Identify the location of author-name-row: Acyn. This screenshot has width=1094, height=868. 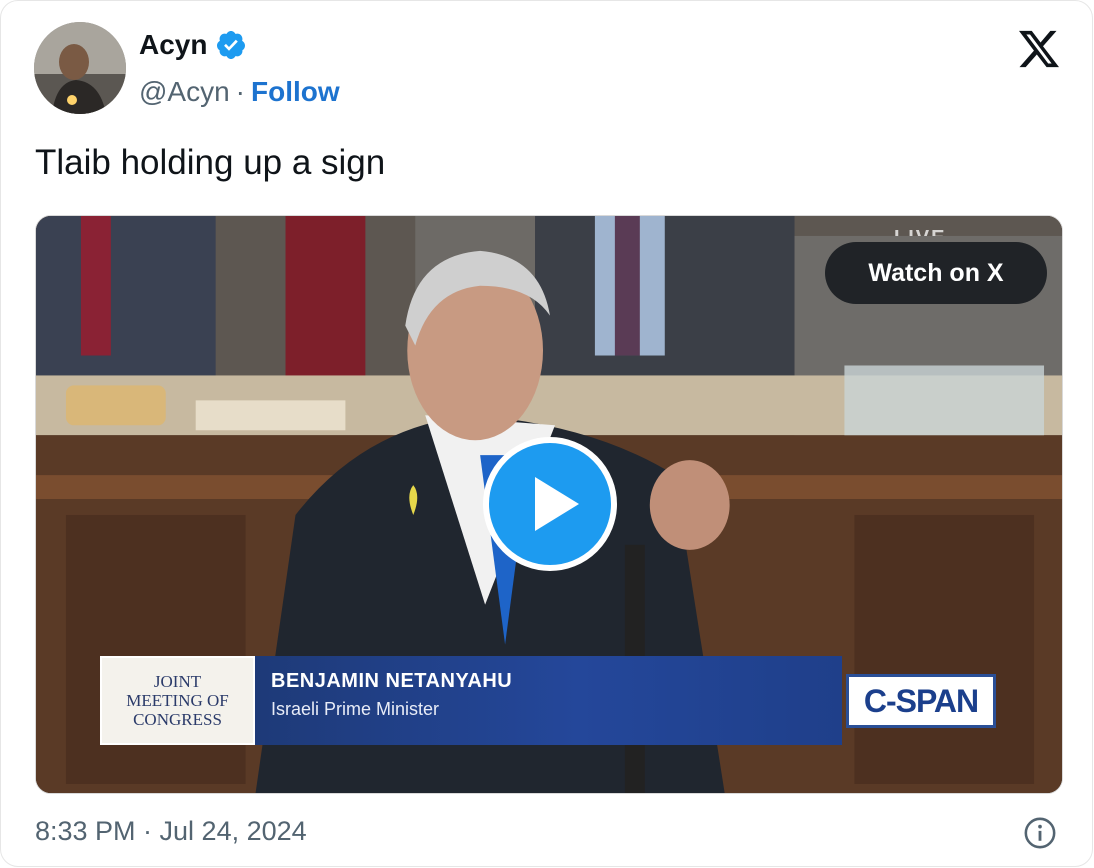
(193, 45).